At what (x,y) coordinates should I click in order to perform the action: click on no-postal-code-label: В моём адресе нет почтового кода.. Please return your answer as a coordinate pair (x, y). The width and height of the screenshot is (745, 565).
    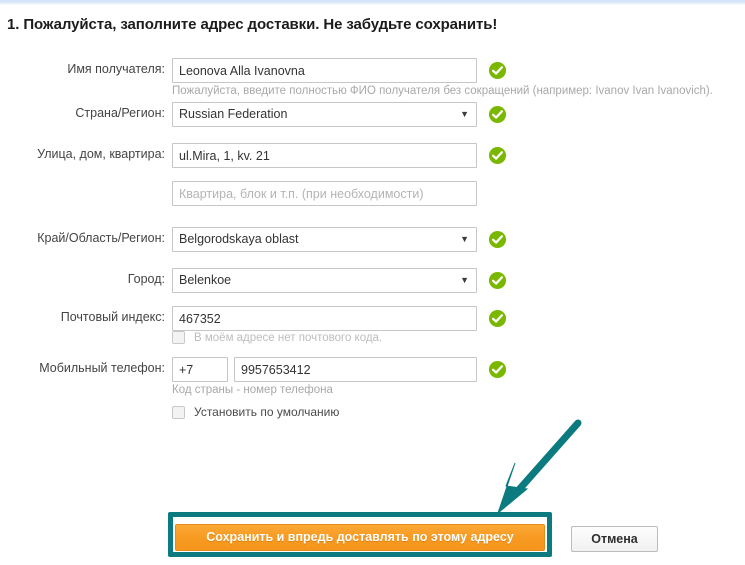
    Looking at the image, I should click on (288, 337).